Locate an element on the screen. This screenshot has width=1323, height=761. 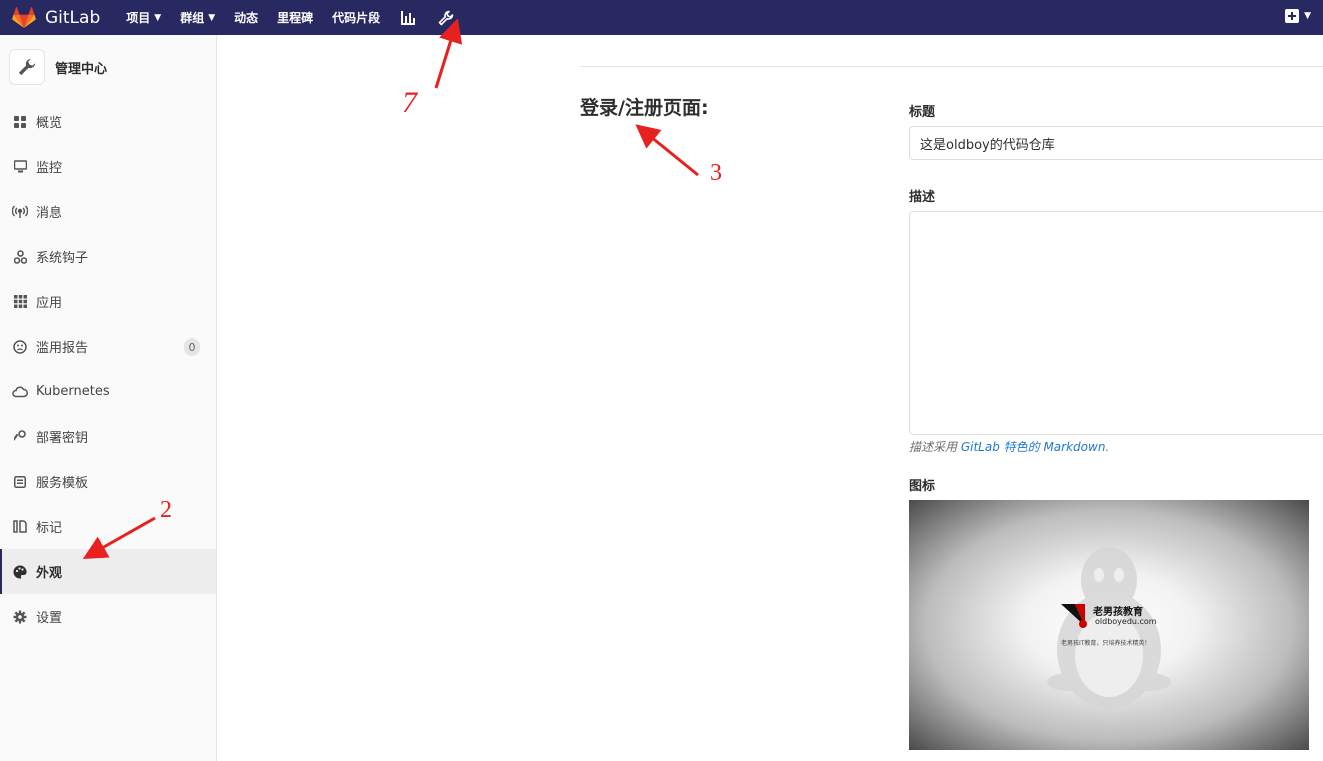
nav-activity: 动态 is located at coordinates (246, 17).